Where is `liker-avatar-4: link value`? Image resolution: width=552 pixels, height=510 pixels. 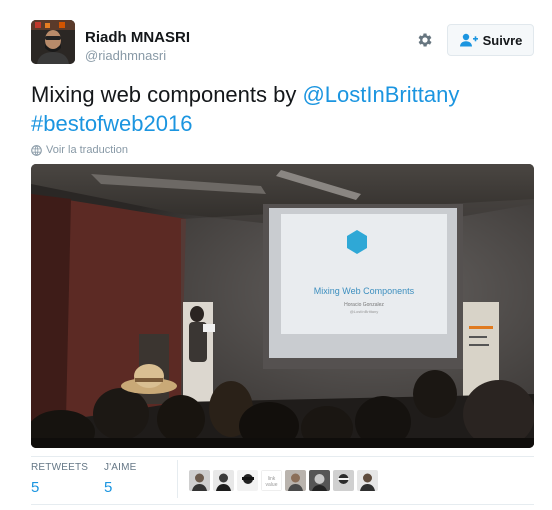
liker-avatar-4: link value is located at coordinates (271, 480).